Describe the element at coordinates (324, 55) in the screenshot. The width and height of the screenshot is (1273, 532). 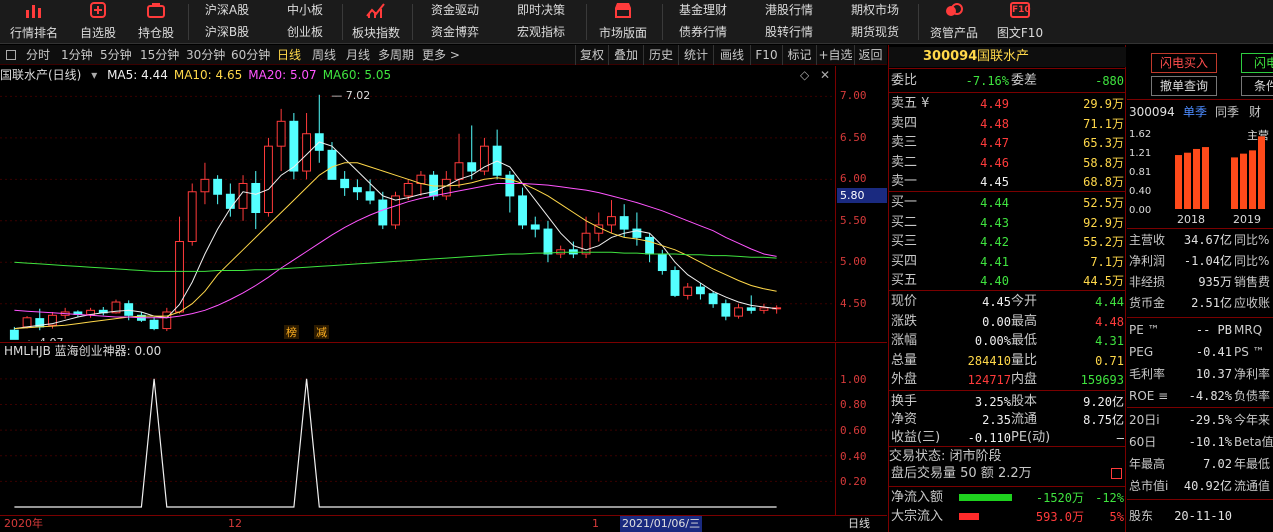
I see `tab-period-7: 周线` at that location.